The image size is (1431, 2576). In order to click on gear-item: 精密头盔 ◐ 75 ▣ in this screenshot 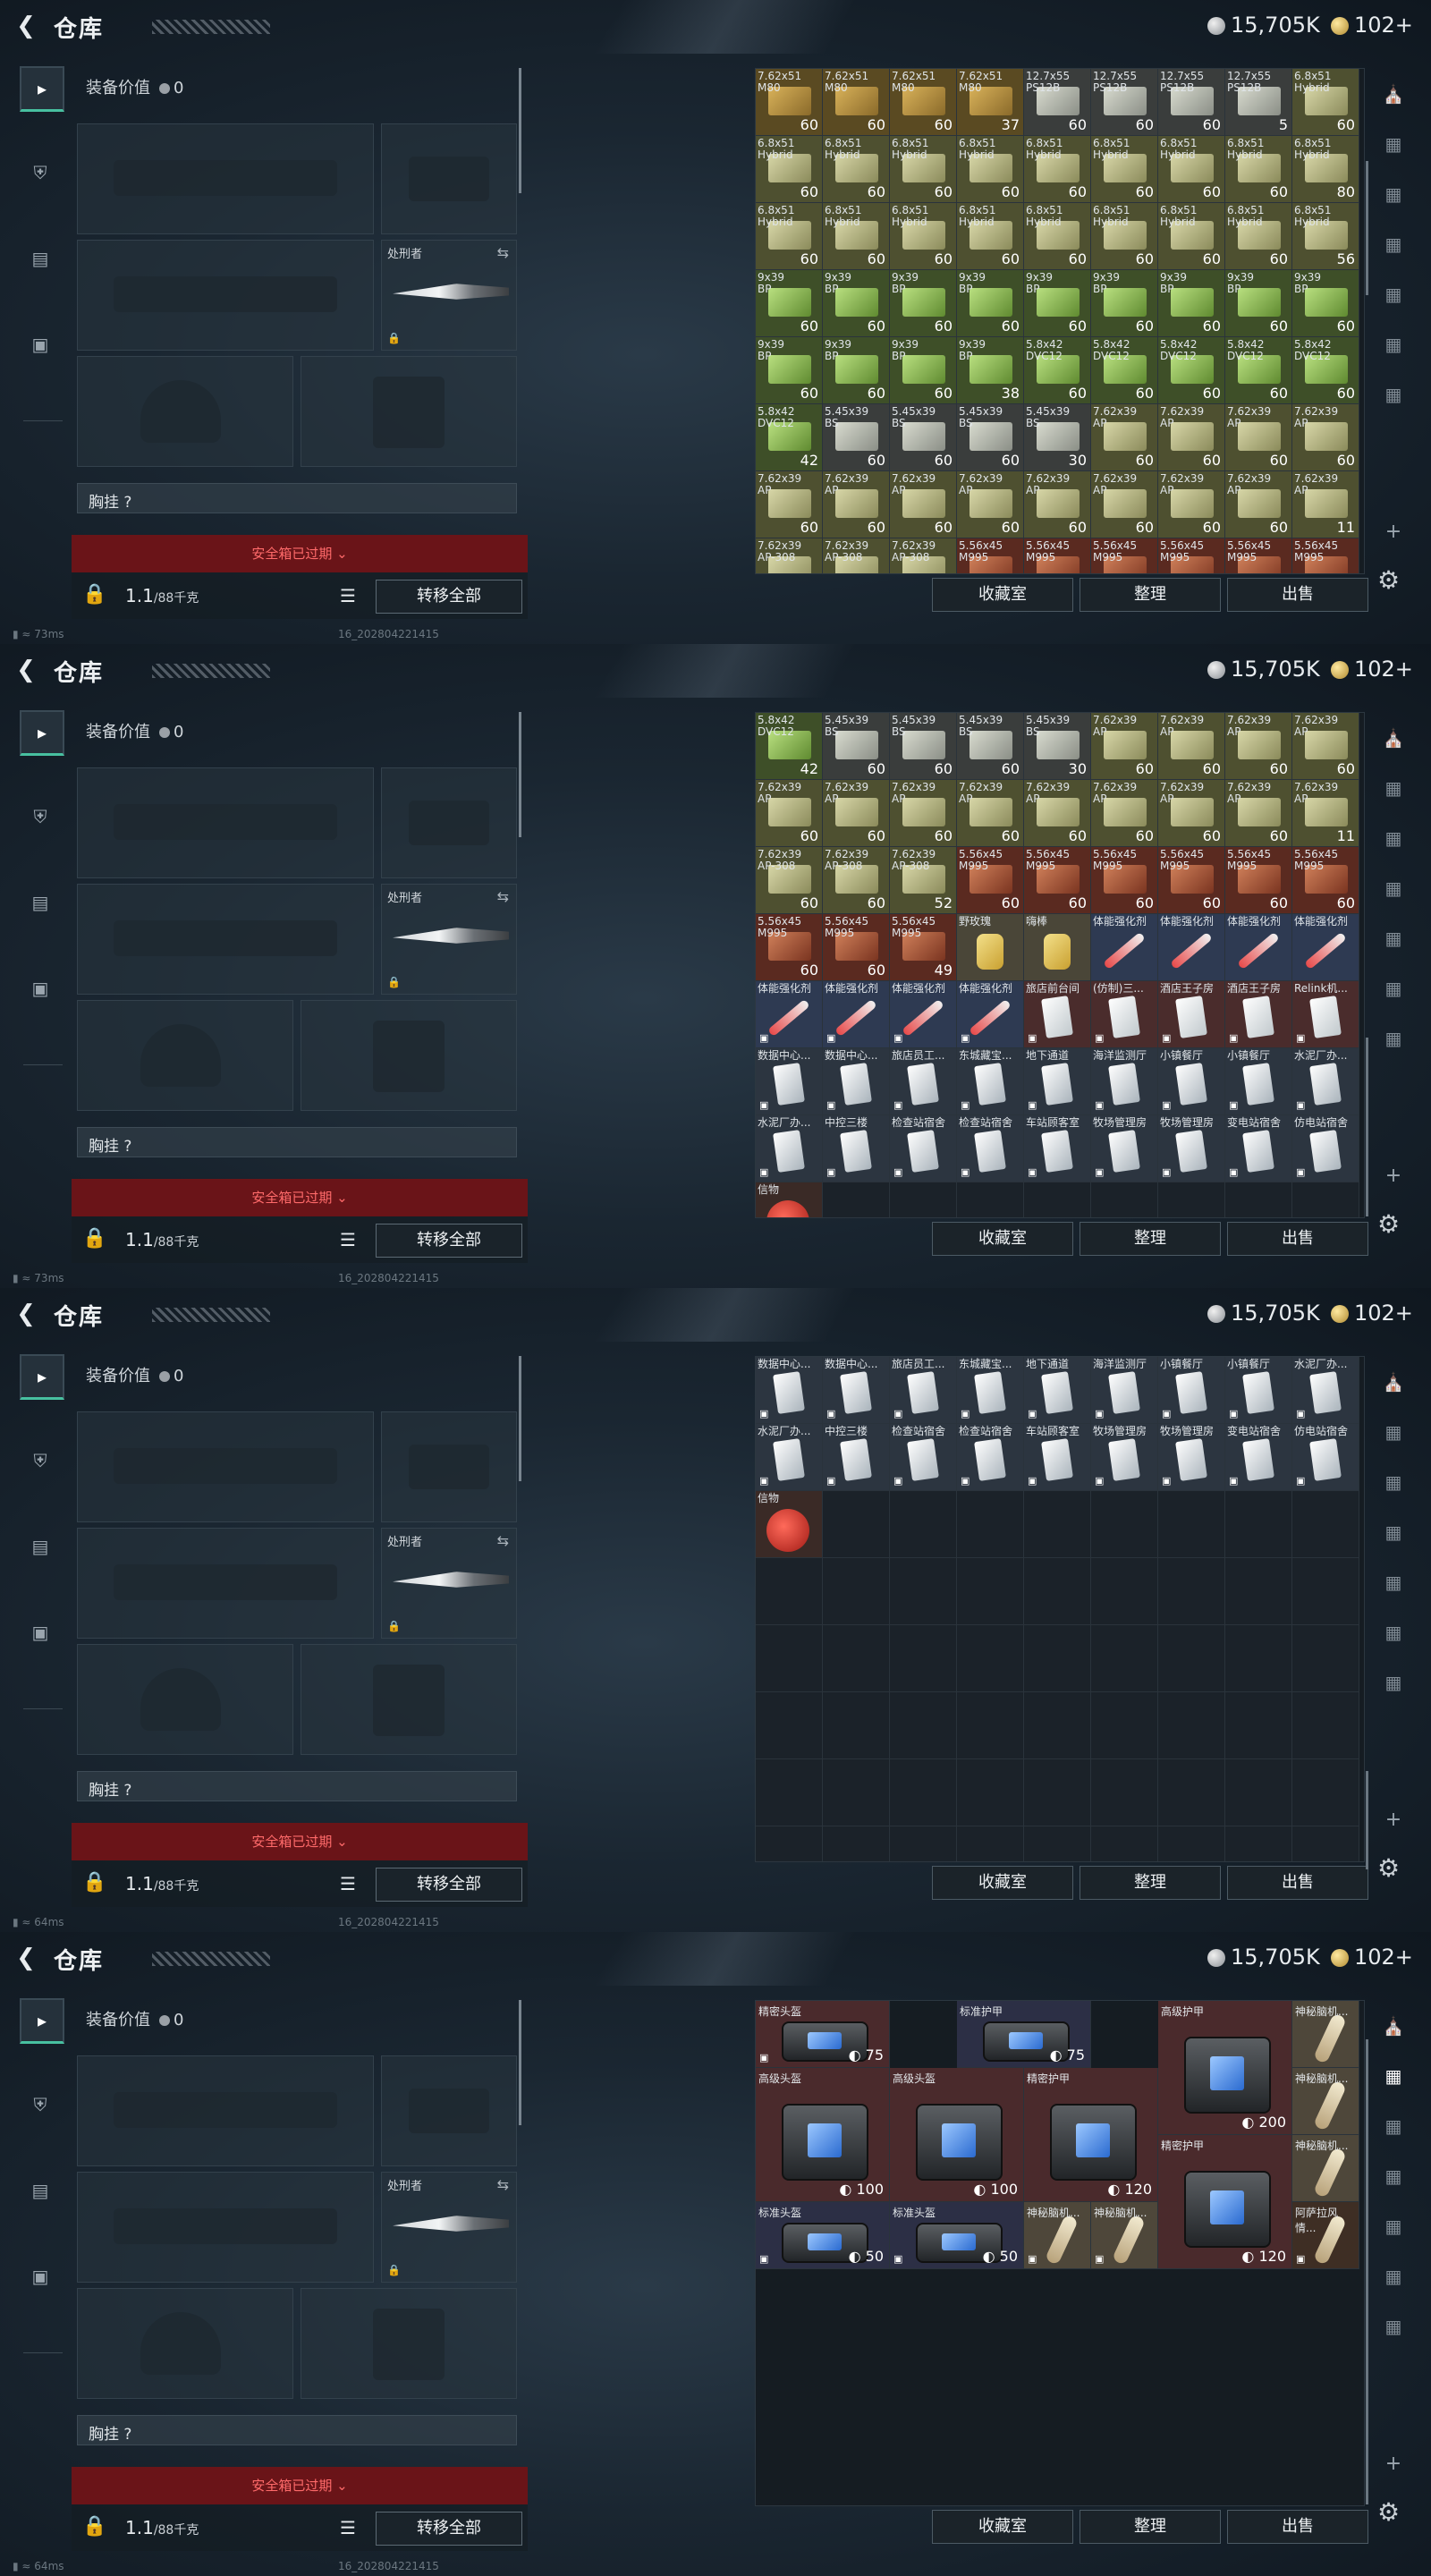, I will do `click(823, 2034)`.